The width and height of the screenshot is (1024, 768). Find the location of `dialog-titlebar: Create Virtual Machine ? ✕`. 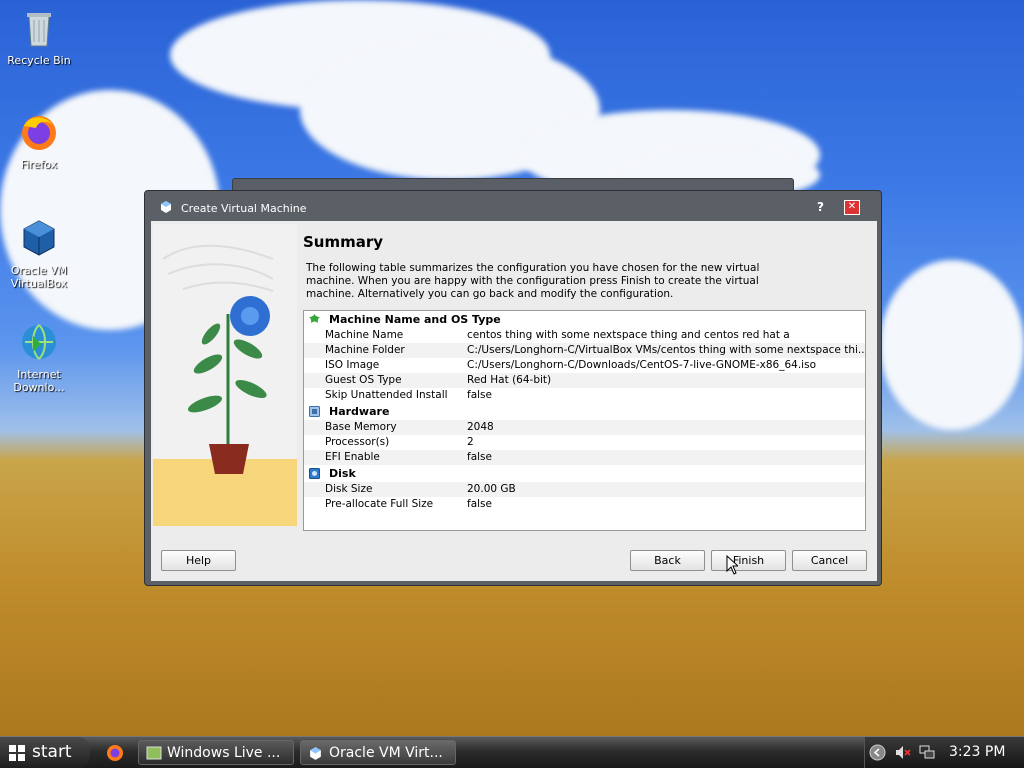

dialog-titlebar: Create Virtual Machine ? ✕ is located at coordinates (513, 206).